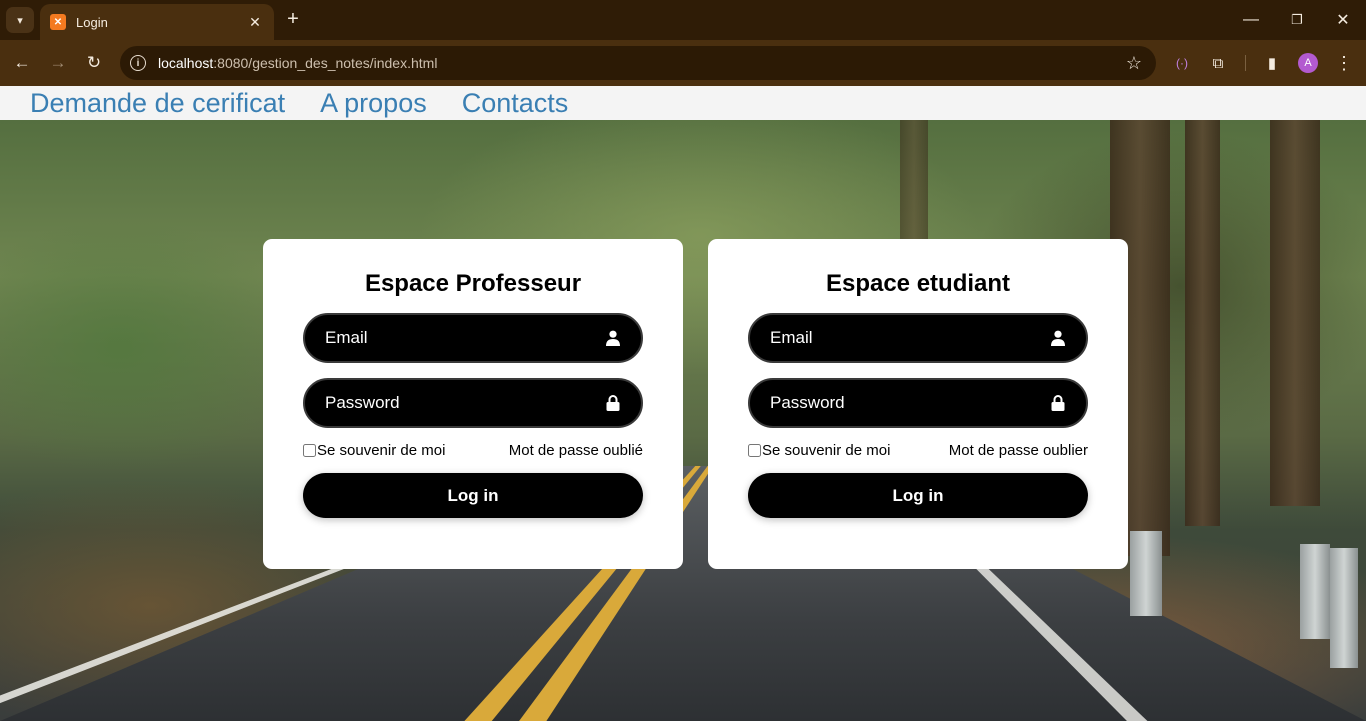  Describe the element at coordinates (1343, 20) in the screenshot. I see `window-close-icon: ✕` at that location.